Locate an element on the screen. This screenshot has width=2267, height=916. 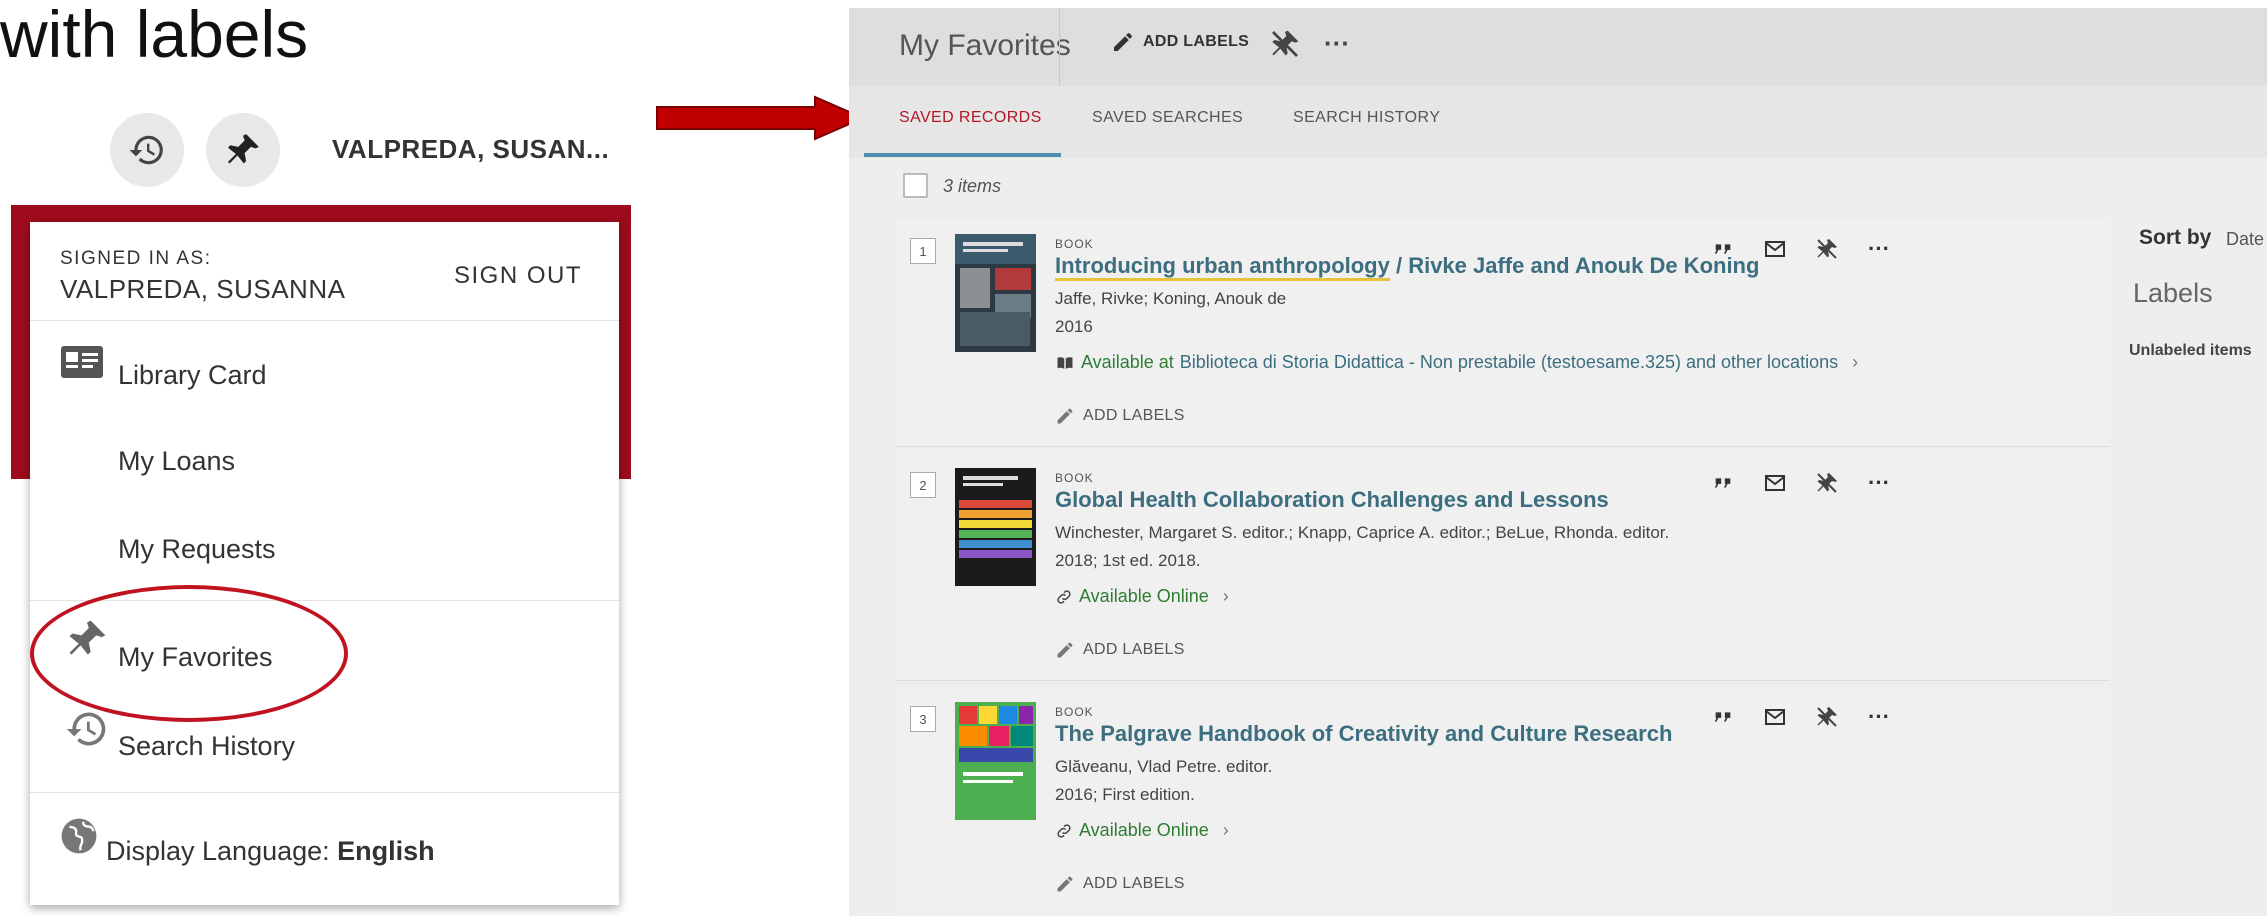
sort-by-dropdown: Date is located at coordinates (2245, 239).